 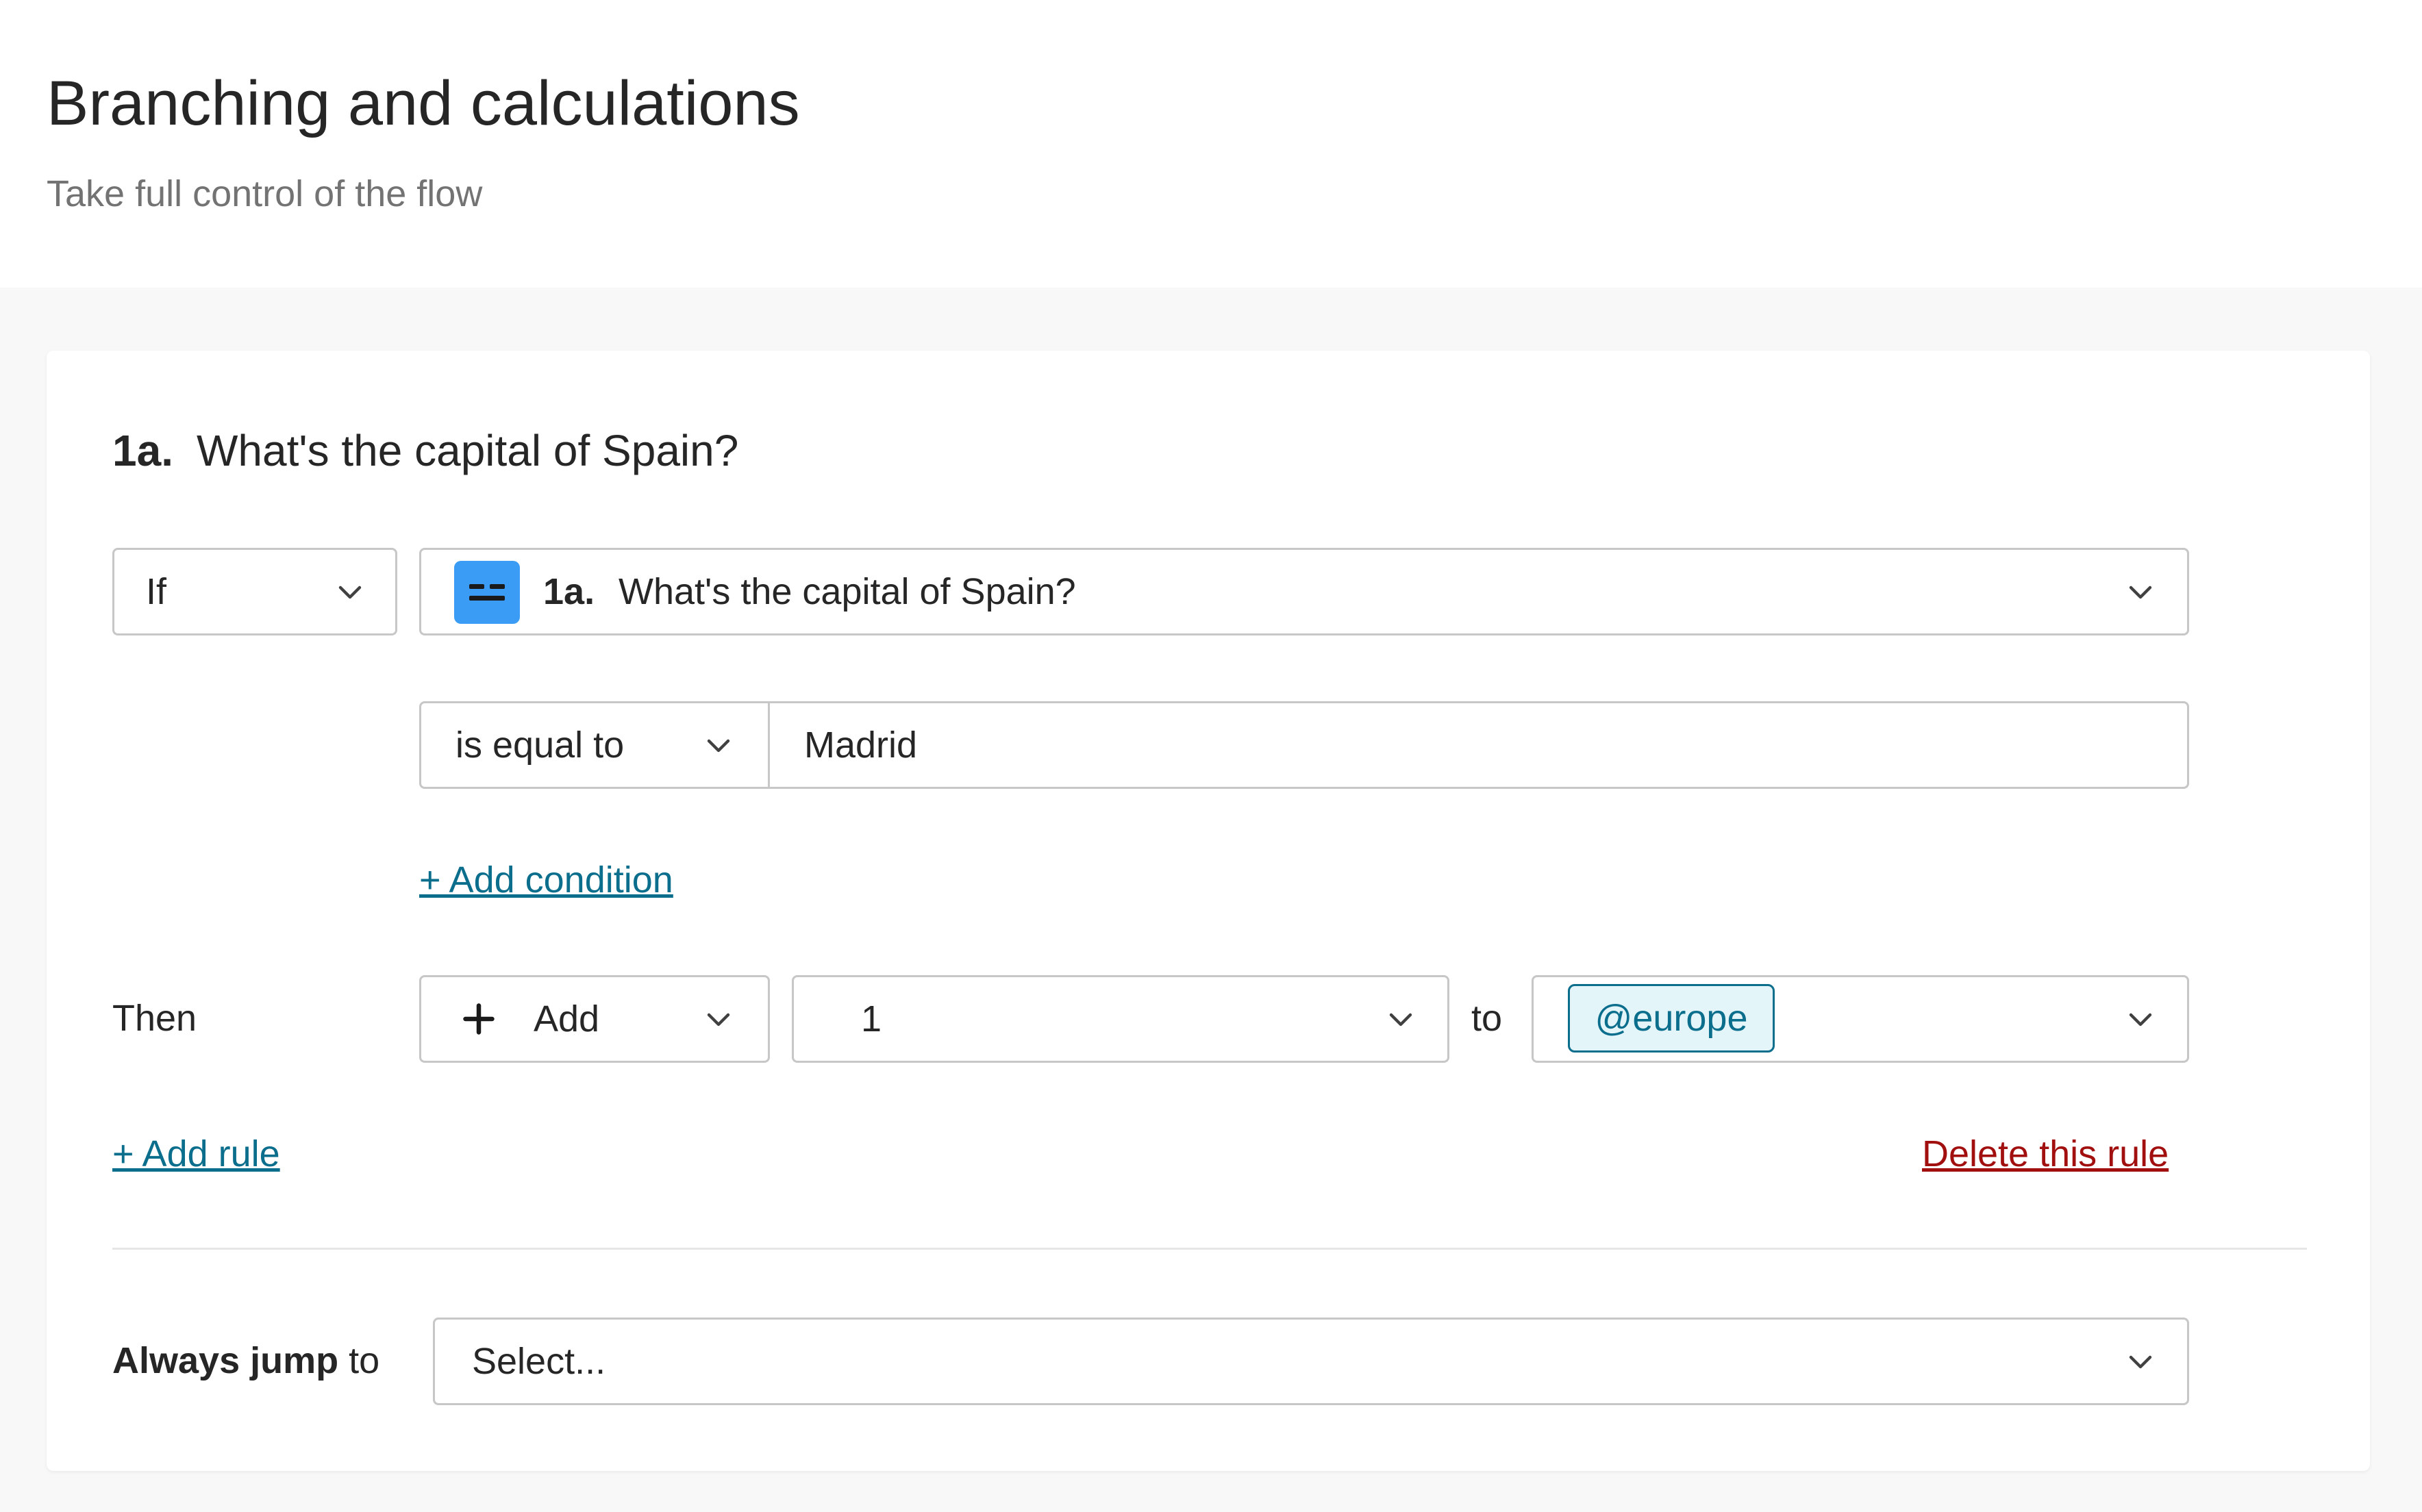 What do you see at coordinates (479, 1019) in the screenshot?
I see `plus-icon` at bounding box center [479, 1019].